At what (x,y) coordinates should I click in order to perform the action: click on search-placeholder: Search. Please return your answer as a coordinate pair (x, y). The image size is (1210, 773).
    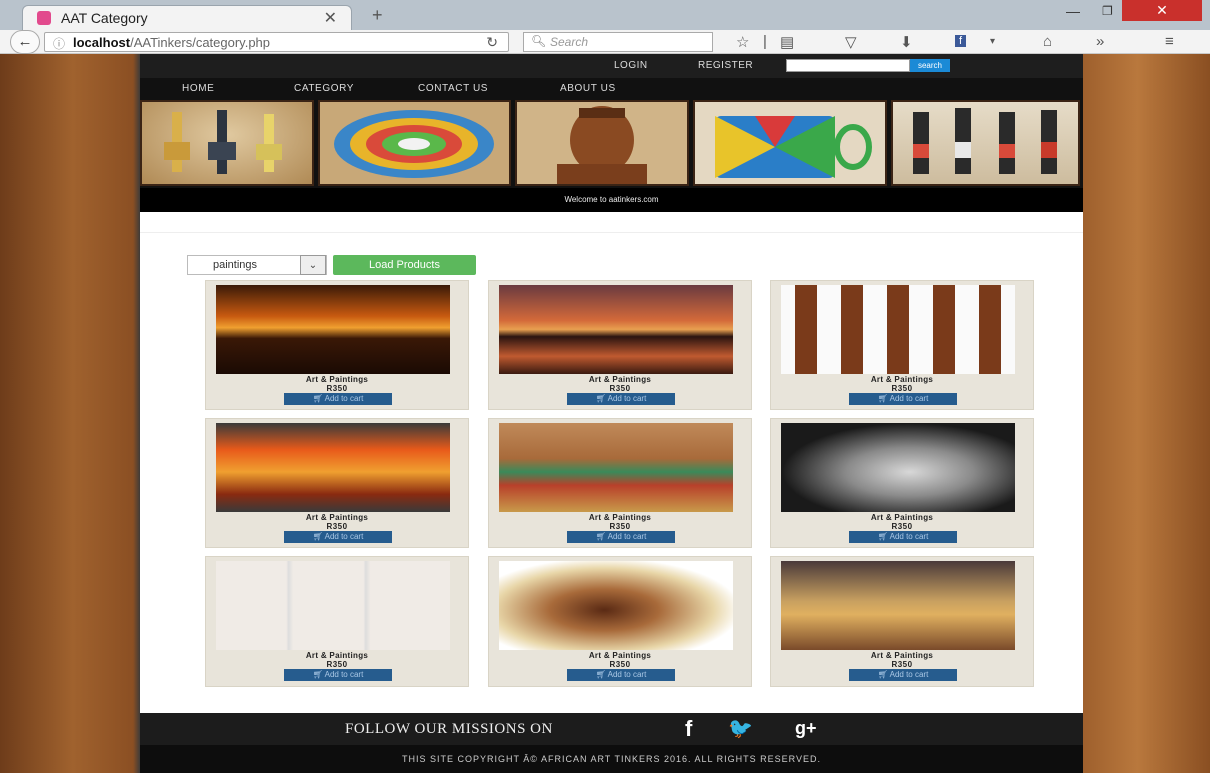
    Looking at the image, I should click on (569, 42).